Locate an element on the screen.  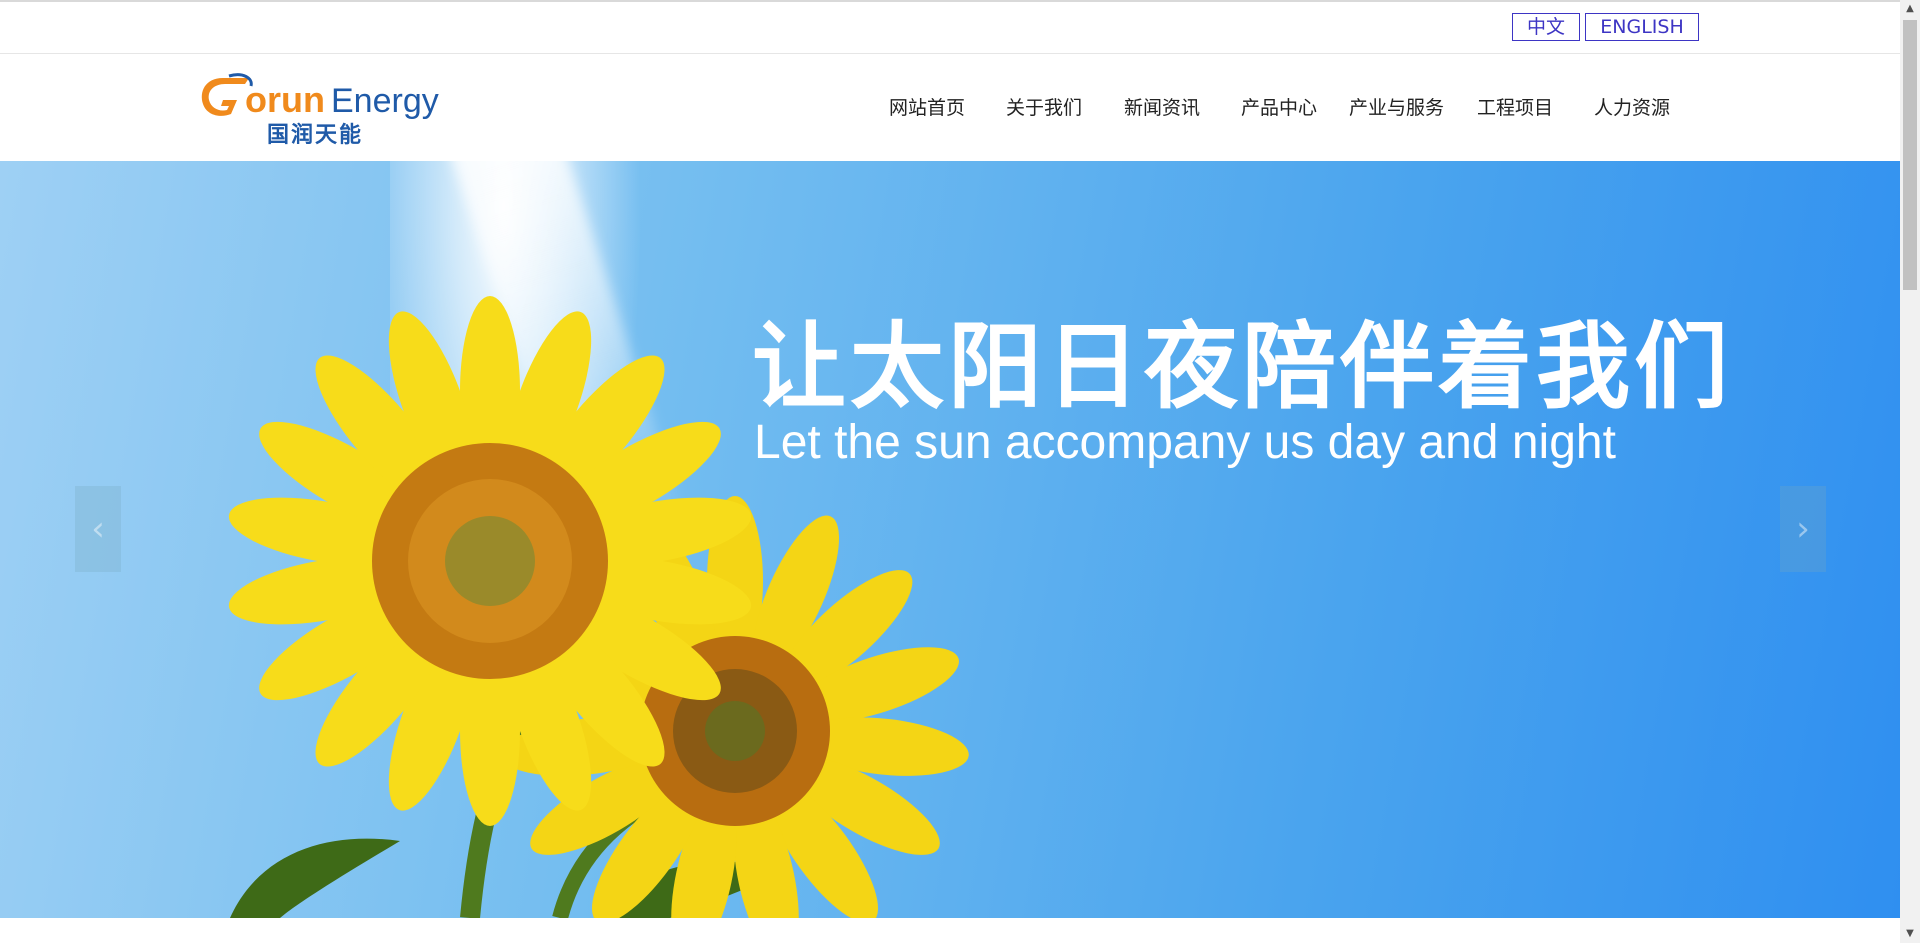
scroll-down-icon: ▼ is located at coordinates (1910, 934).